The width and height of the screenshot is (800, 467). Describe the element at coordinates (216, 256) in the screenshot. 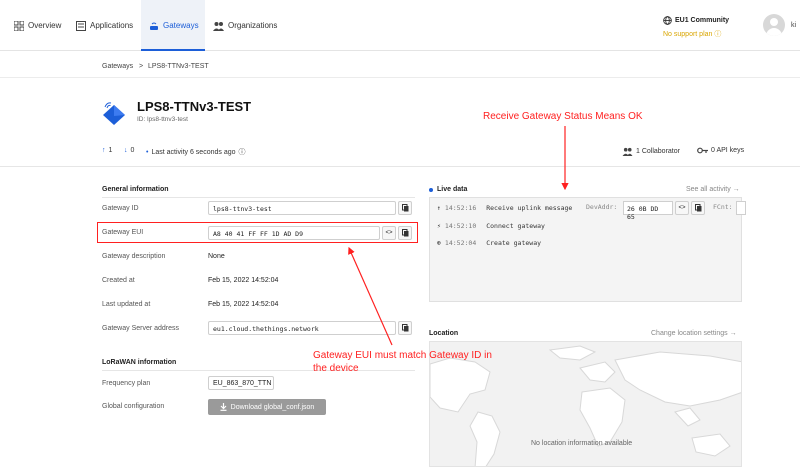

I see `gateway-description-value: None` at that location.